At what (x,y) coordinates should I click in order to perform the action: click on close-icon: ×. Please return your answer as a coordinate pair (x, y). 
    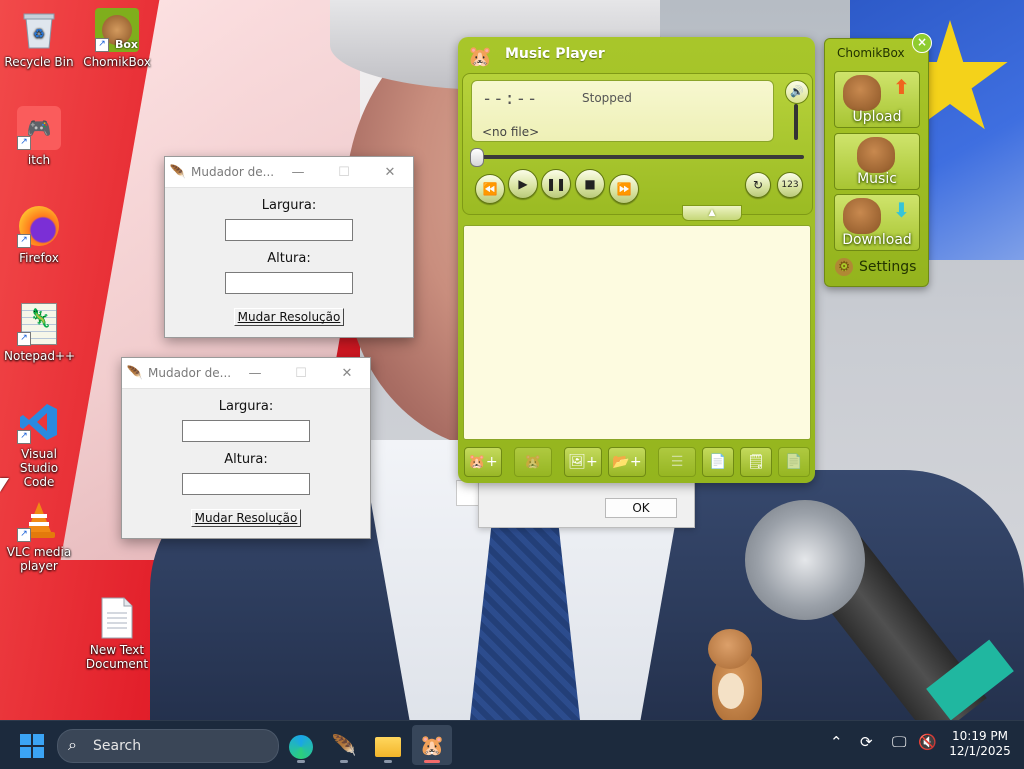
    Looking at the image, I should click on (922, 43).